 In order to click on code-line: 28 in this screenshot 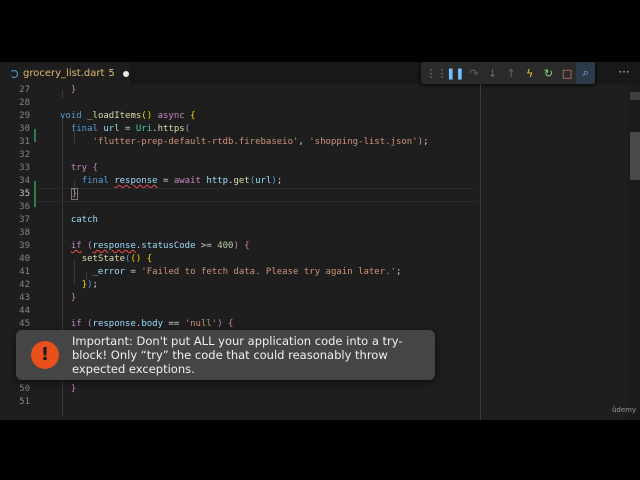, I will do `click(24, 103)`.